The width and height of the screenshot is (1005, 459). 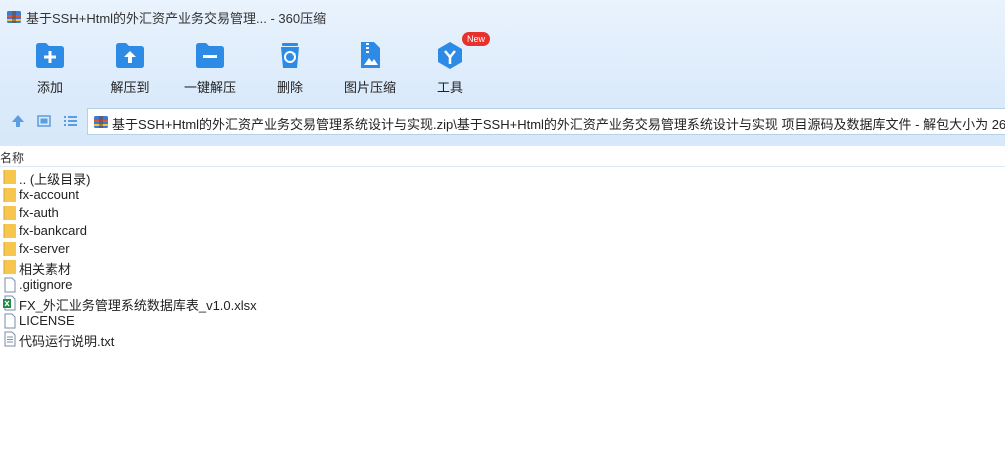 What do you see at coordinates (176, 18) in the screenshot?
I see `window-title: 基于SSH+Html的外汇资产业务交易管理... - 360压缩` at bounding box center [176, 18].